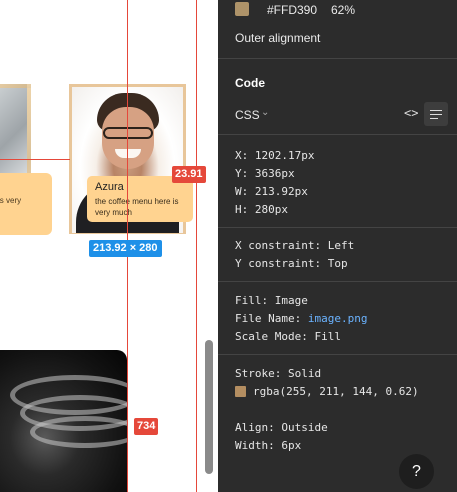  I want to click on language-select: CSS, so click(247, 115).